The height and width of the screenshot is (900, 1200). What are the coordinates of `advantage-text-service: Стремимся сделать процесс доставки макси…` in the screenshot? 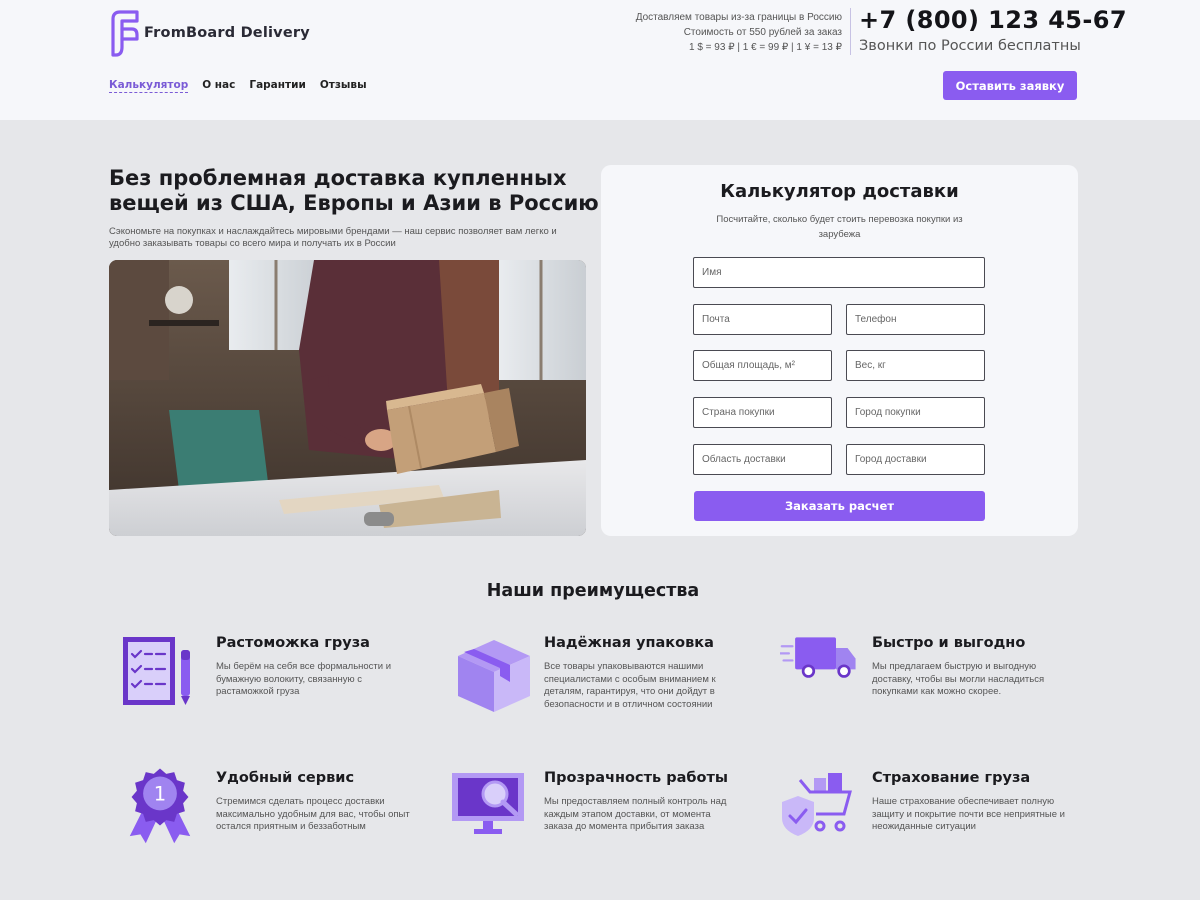 It's located at (313, 814).